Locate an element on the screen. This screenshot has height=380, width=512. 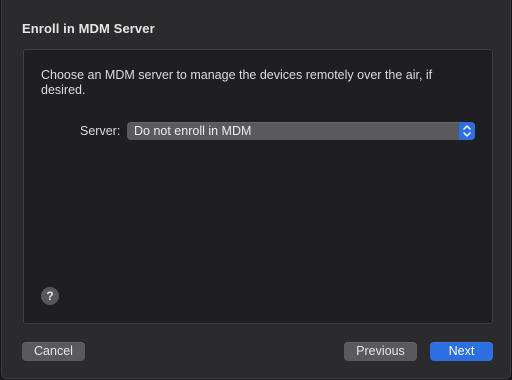
server-popup-value: Do not enroll in MDM is located at coordinates (193, 131).